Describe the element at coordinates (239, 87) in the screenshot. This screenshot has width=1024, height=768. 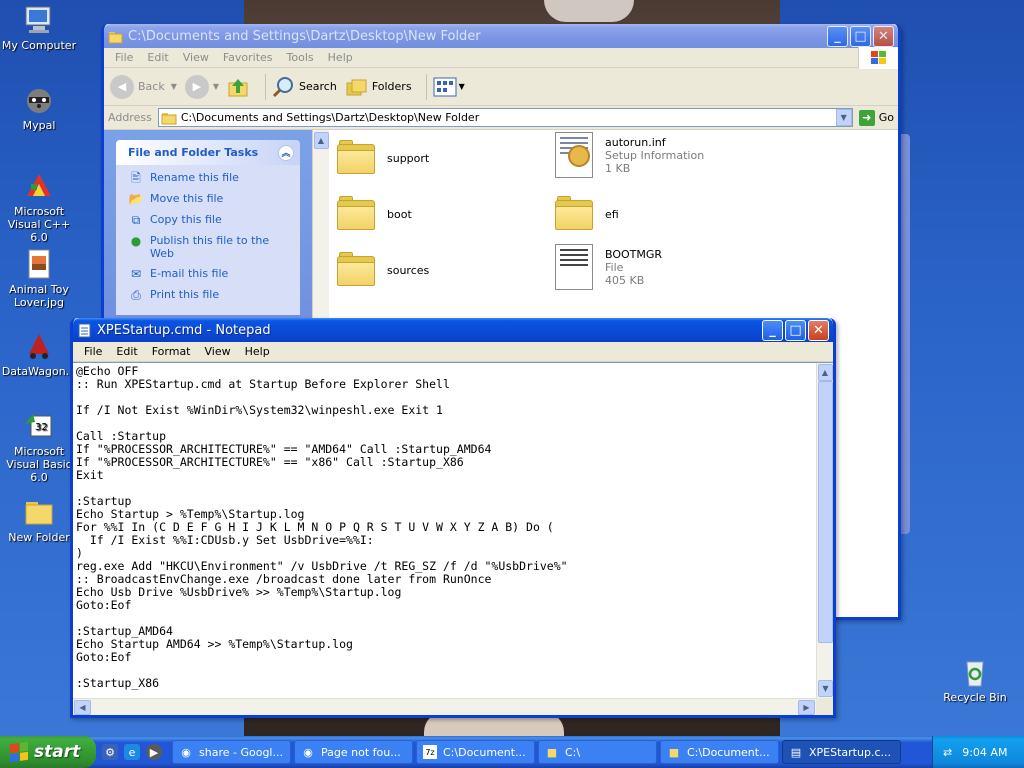
I see `up-button` at that location.